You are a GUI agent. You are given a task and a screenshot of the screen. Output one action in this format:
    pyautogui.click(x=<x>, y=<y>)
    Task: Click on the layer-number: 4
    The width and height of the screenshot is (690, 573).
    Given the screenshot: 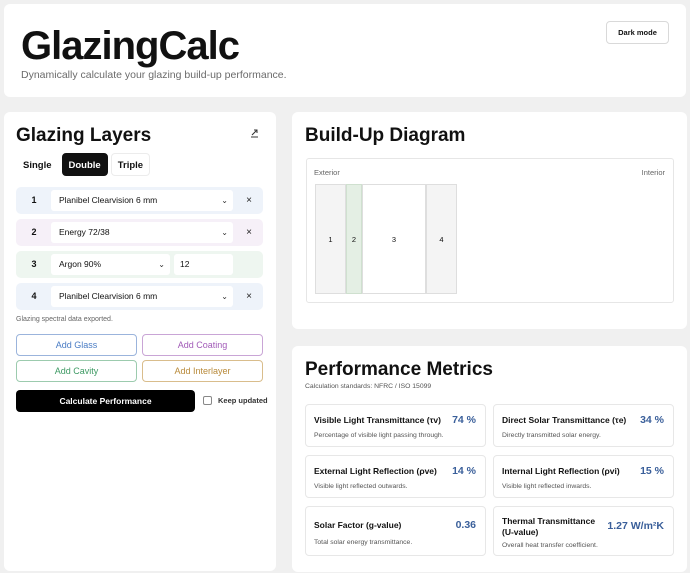 What is the action you would take?
    pyautogui.click(x=34, y=296)
    